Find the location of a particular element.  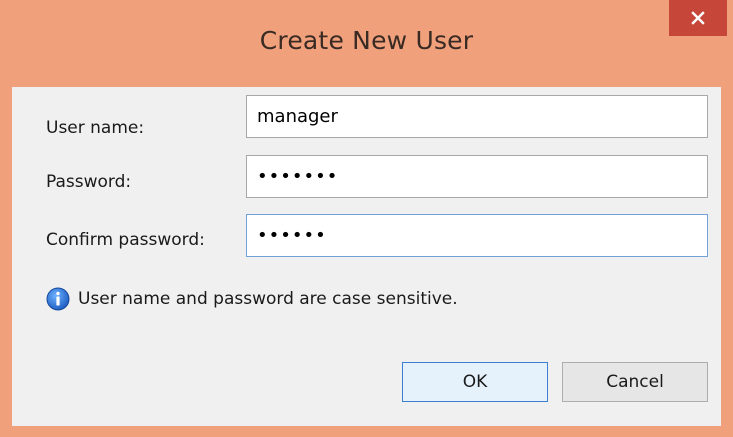

confirm-password-field is located at coordinates (477, 235).